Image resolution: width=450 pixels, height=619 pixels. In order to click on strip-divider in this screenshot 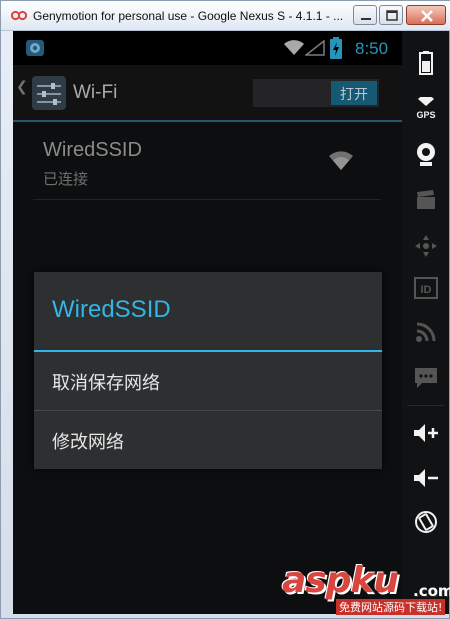, I will do `click(425, 405)`.